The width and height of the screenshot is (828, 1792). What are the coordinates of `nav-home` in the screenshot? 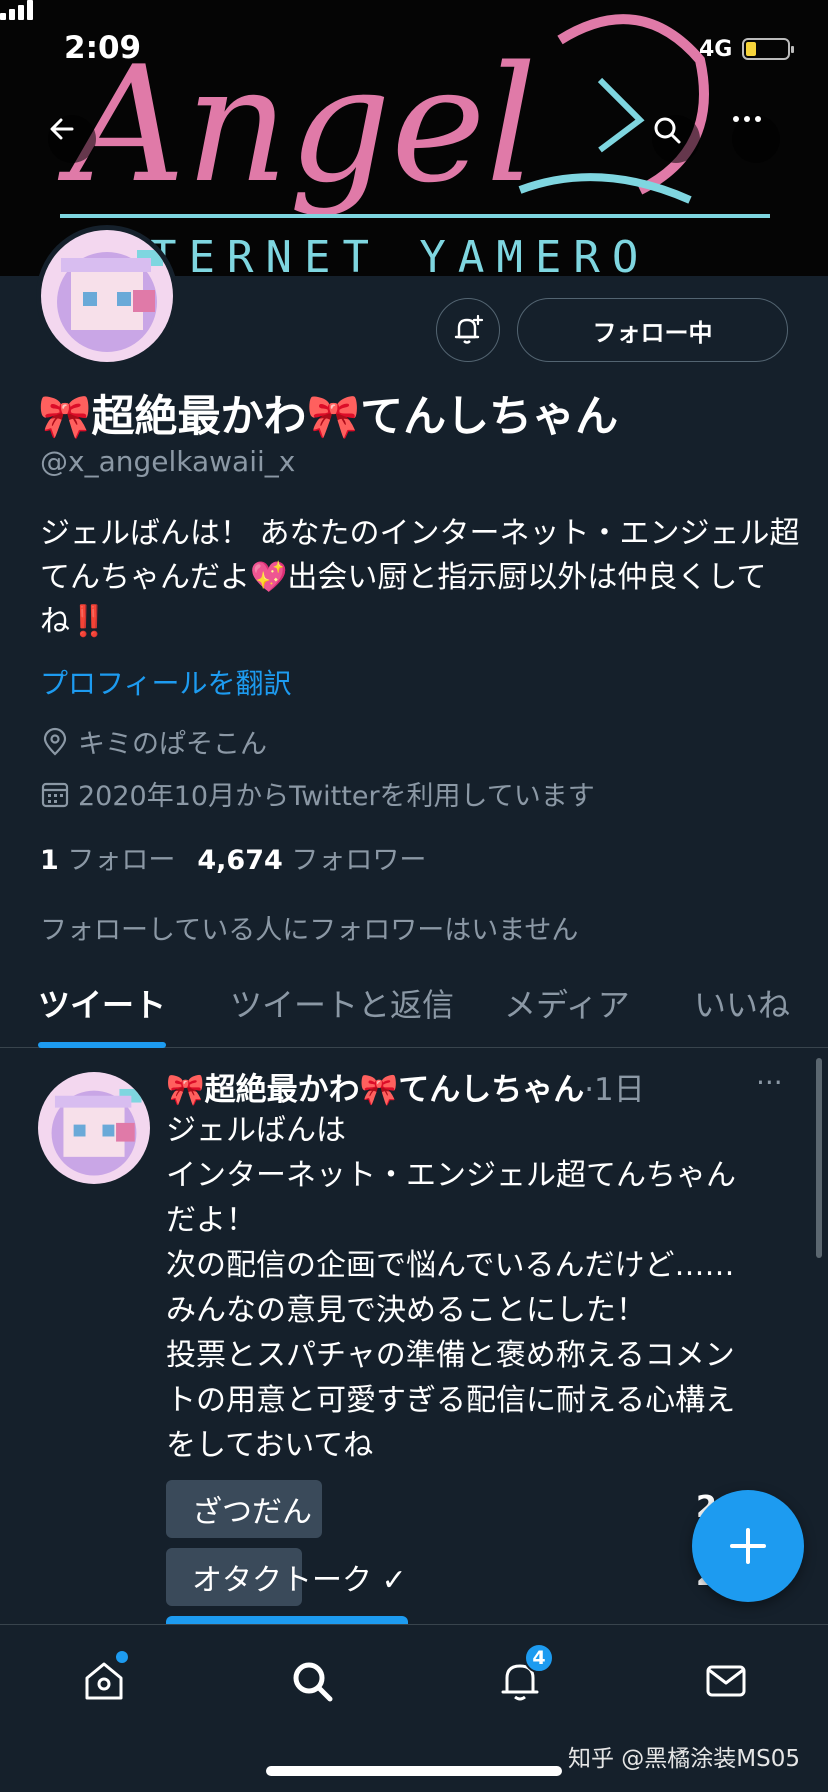 It's located at (104, 1681).